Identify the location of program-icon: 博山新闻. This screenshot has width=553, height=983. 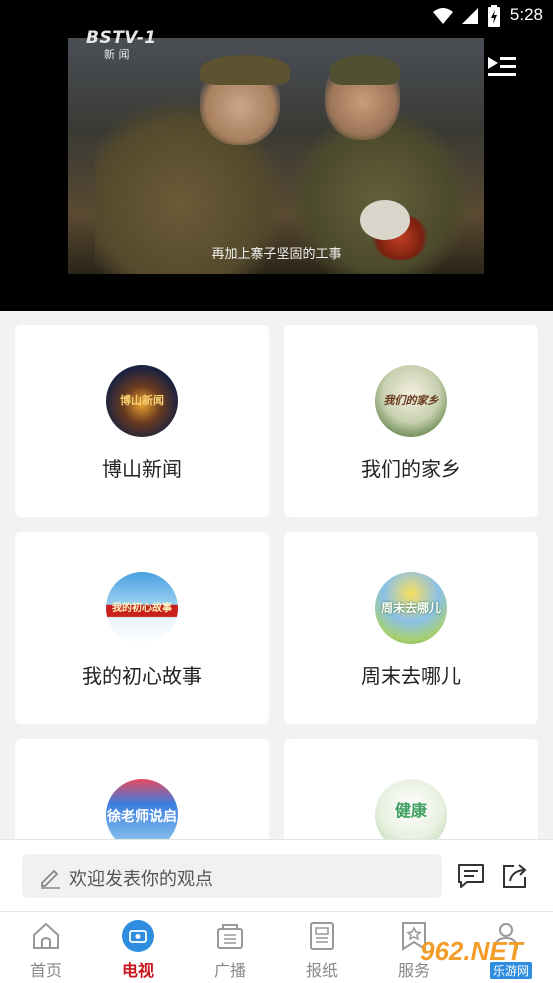
(142, 401).